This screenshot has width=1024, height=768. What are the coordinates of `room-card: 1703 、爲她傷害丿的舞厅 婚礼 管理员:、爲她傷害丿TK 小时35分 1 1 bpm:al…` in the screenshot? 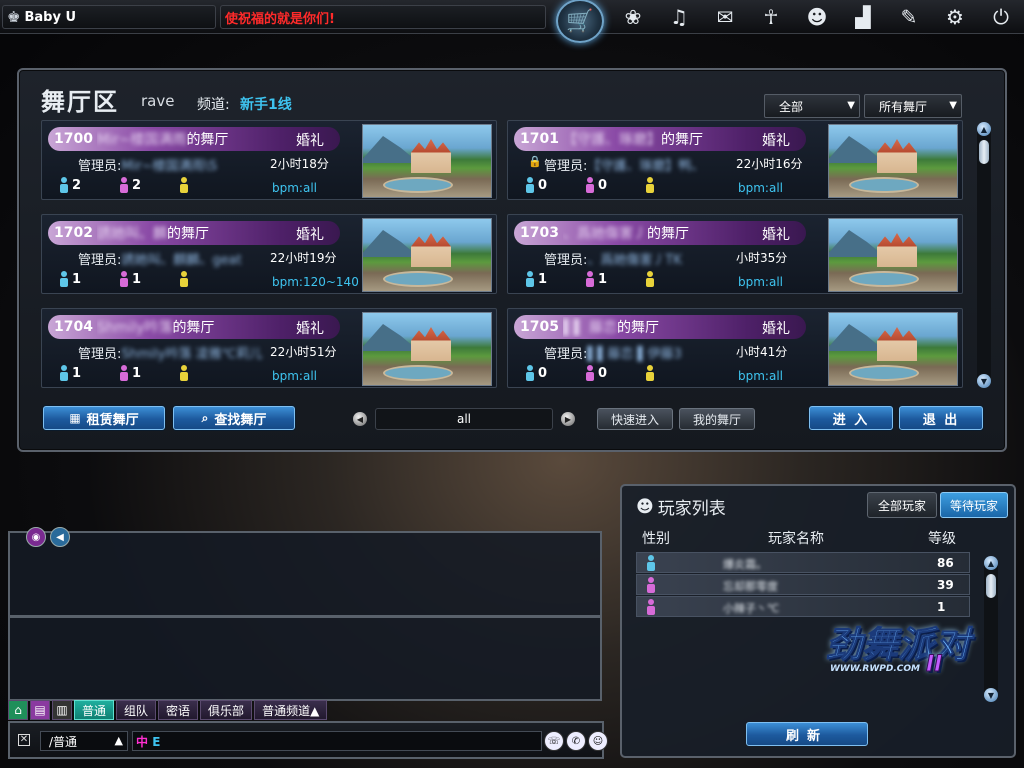 It's located at (735, 254).